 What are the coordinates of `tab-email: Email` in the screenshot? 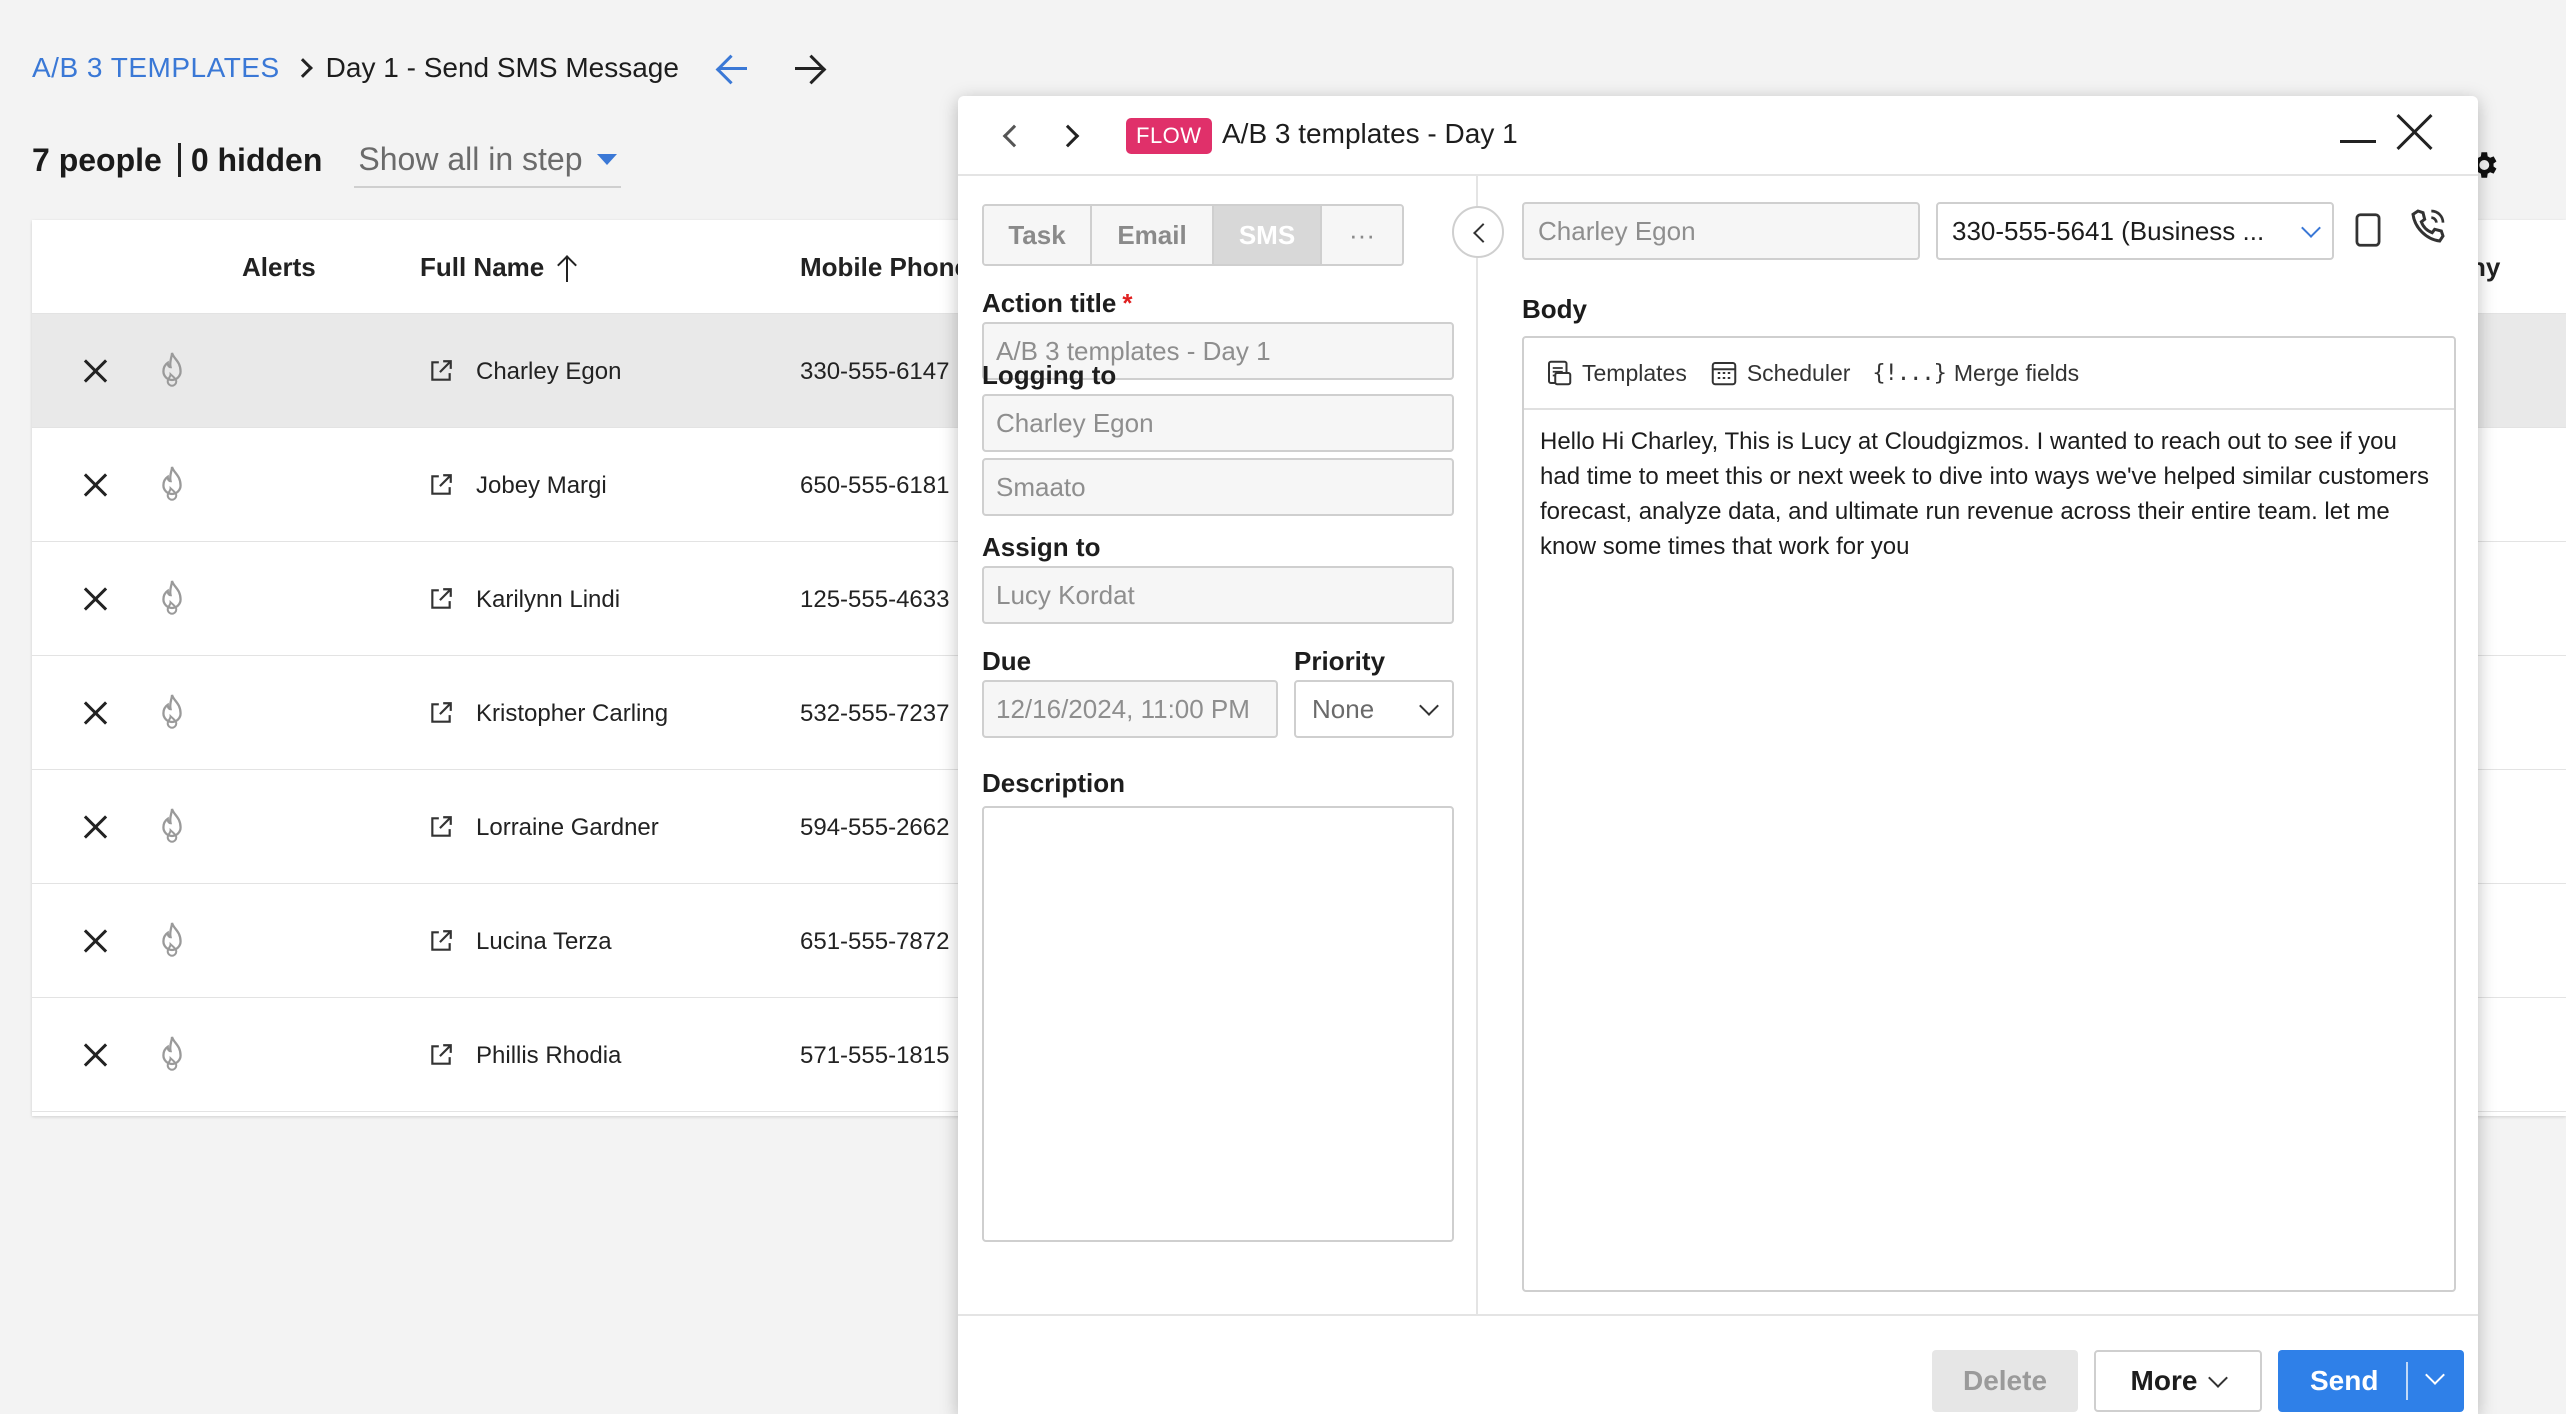 It's located at (1153, 235).